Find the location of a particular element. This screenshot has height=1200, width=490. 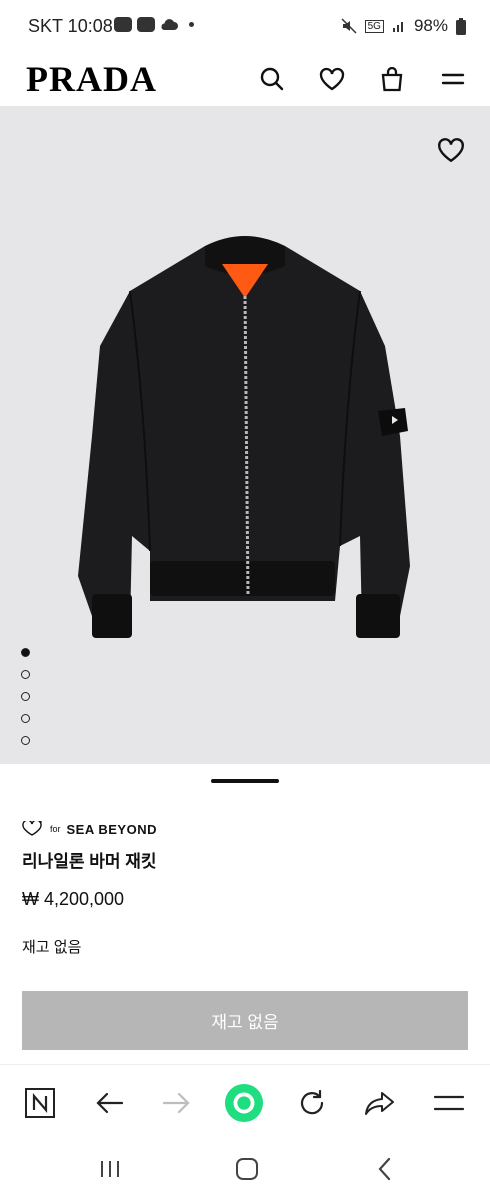

browser-toolbar is located at coordinates (245, 1101).